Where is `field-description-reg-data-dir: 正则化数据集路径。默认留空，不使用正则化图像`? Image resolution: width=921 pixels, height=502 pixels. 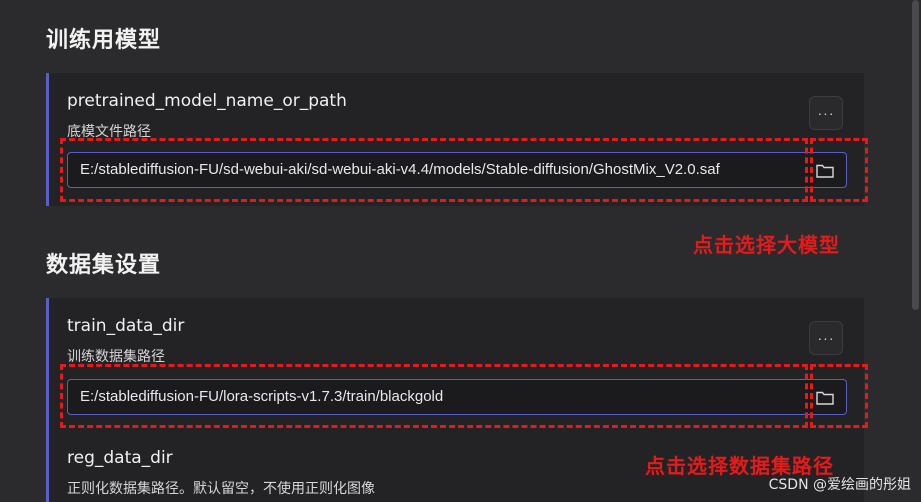 field-description-reg-data-dir: 正则化数据集路径。默认留空，不使用正则化图像 is located at coordinates (221, 489).